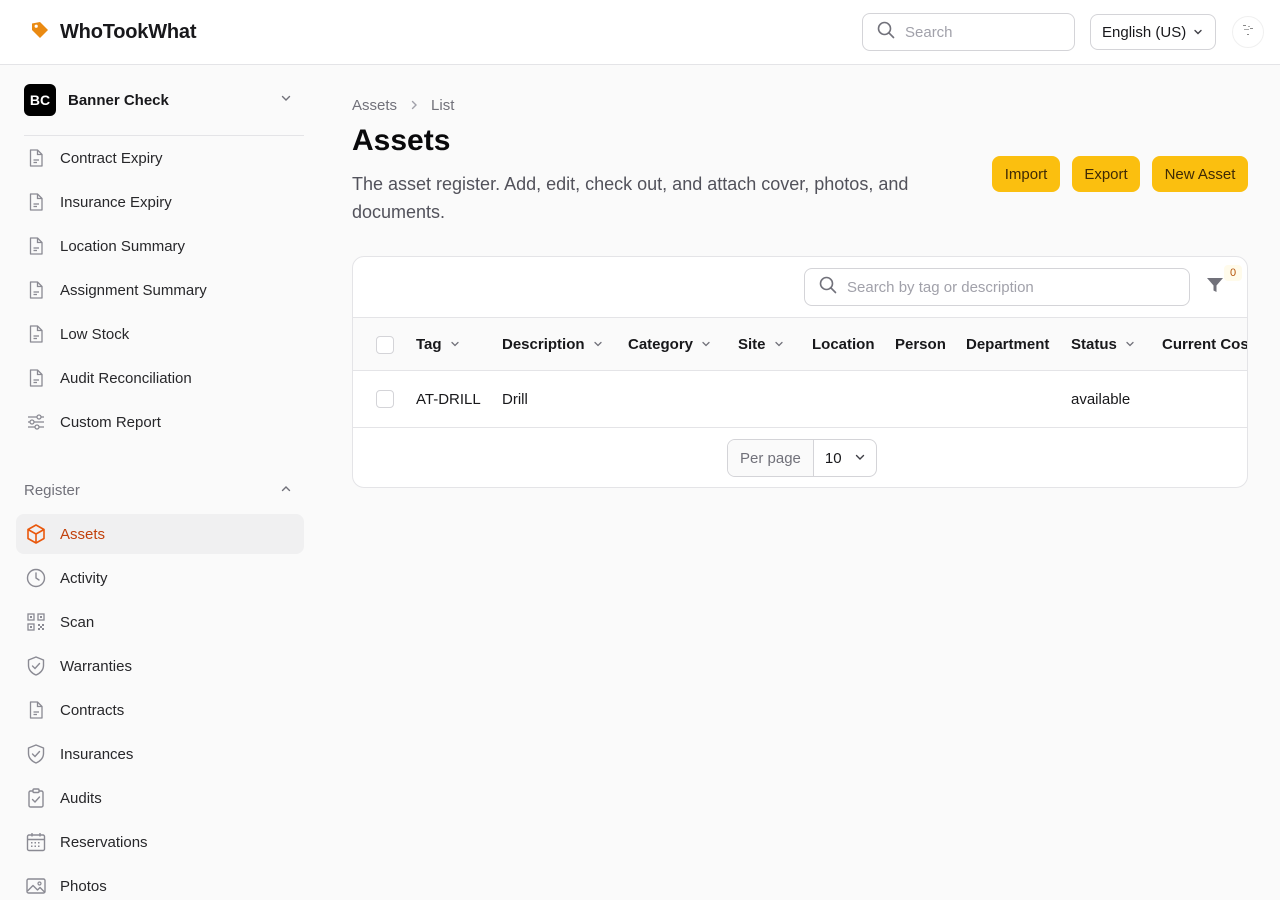  I want to click on column-label: Description, so click(543, 344).